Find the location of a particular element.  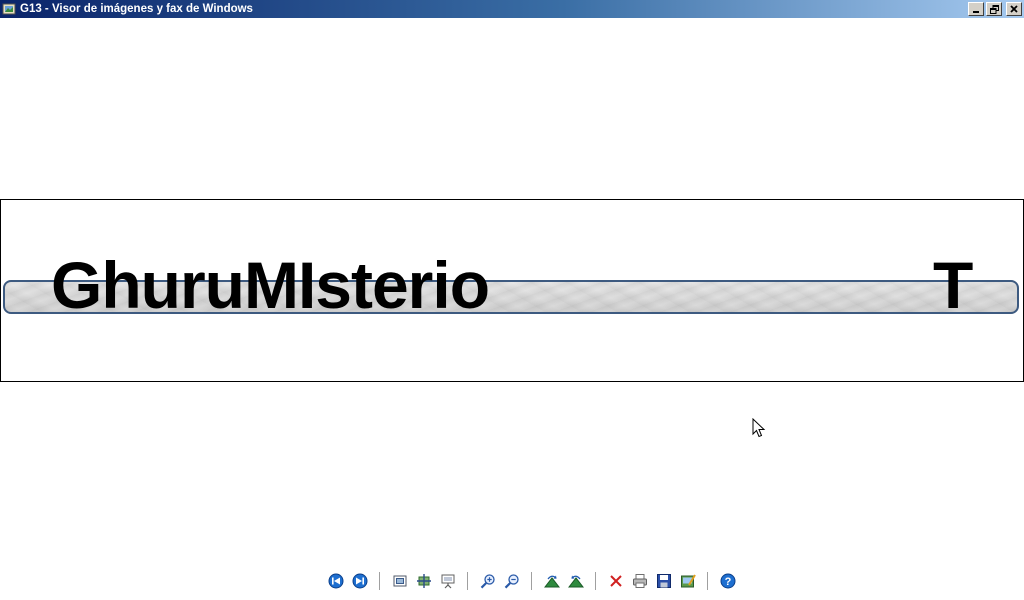

print-icon is located at coordinates (640, 581).